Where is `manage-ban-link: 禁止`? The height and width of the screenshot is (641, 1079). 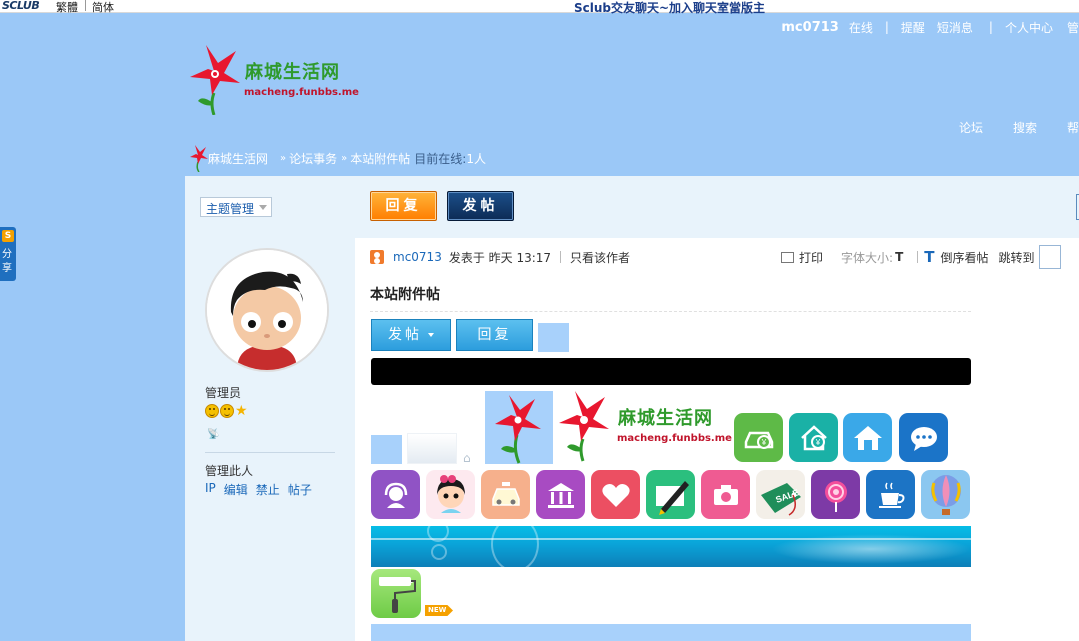
manage-ban-link: 禁止 is located at coordinates (268, 489).